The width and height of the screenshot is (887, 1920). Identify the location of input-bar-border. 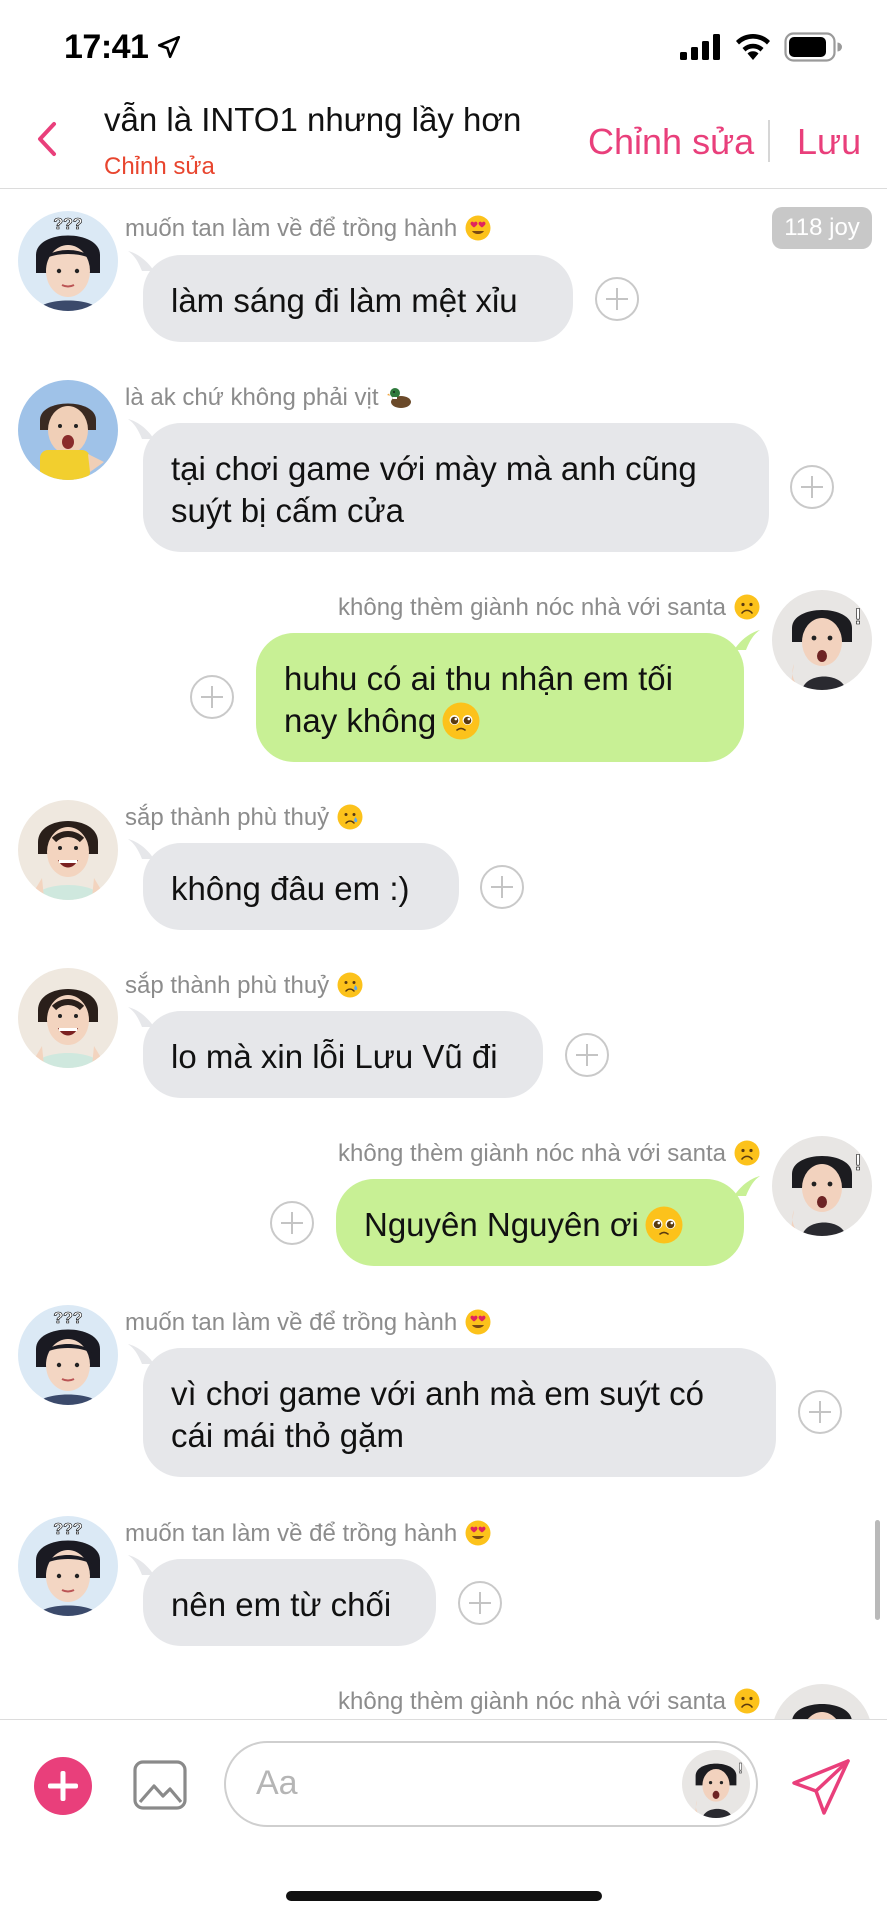
(443, 1719).